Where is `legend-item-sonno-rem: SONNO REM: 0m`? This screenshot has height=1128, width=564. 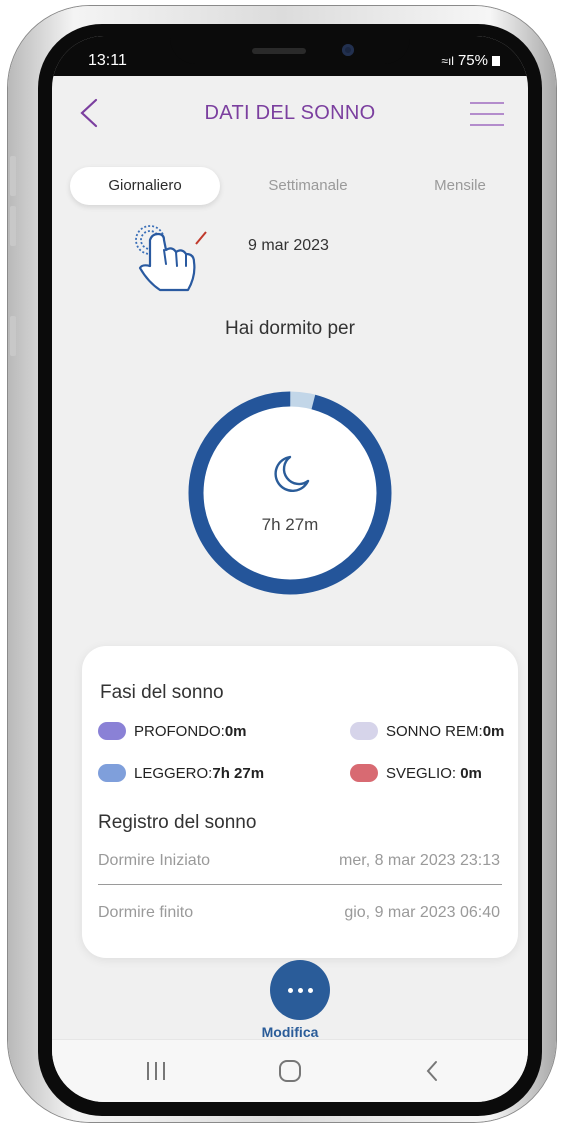
legend-item-sonno-rem: SONNO REM: 0m is located at coordinates (427, 731).